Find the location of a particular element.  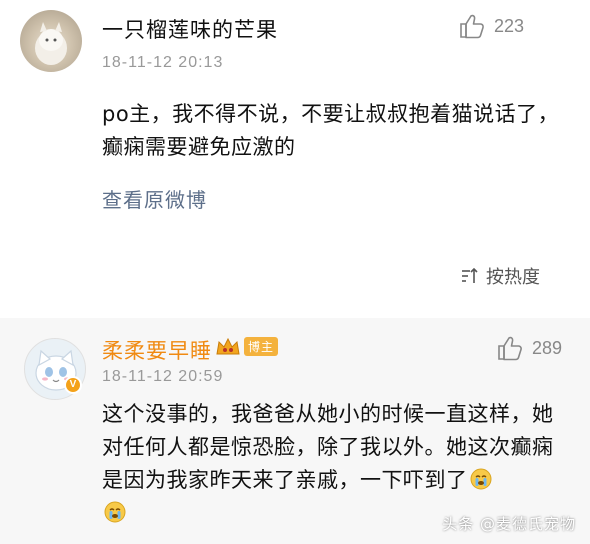

sort-label: 按热度 is located at coordinates (513, 277).